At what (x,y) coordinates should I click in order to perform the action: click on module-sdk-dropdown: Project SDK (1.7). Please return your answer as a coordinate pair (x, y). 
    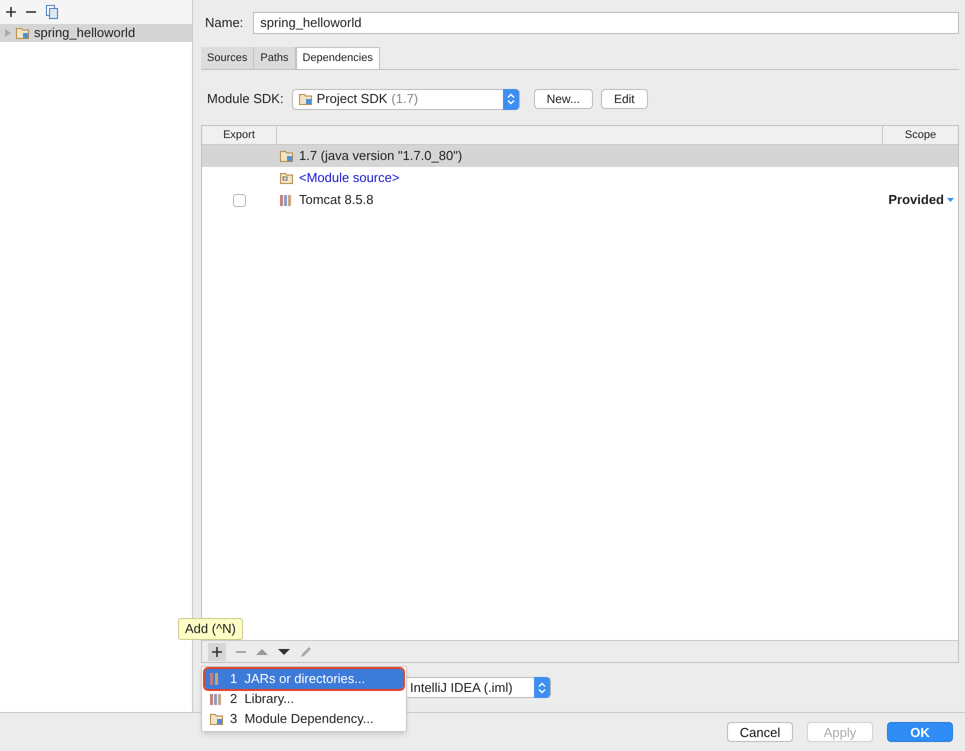
    Looking at the image, I should click on (406, 99).